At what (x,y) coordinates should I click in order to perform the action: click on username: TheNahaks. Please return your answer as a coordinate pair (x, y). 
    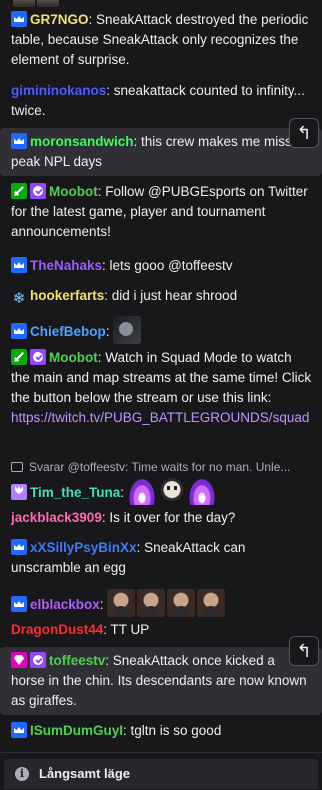
    Looking at the image, I should click on (66, 265).